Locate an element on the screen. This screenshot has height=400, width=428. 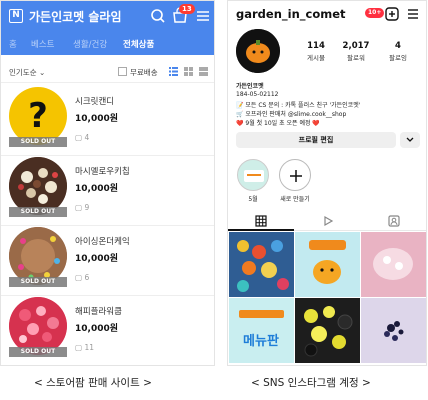
bio-name: 가든인코멧 is located at coordinates (250, 86).